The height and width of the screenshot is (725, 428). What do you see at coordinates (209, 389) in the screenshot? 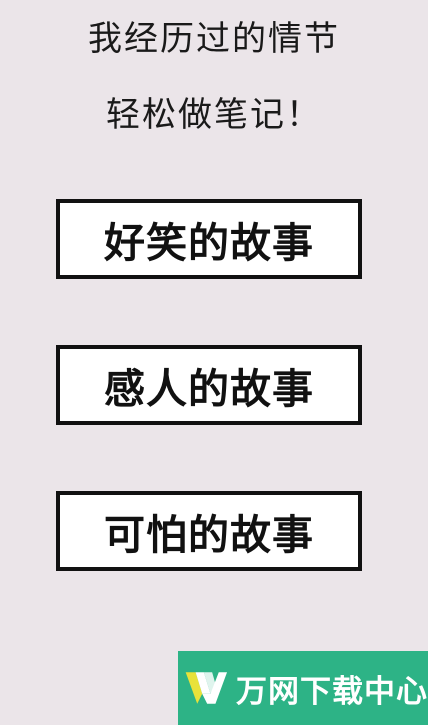
I see `touching-story-label: 感人的故事` at bounding box center [209, 389].